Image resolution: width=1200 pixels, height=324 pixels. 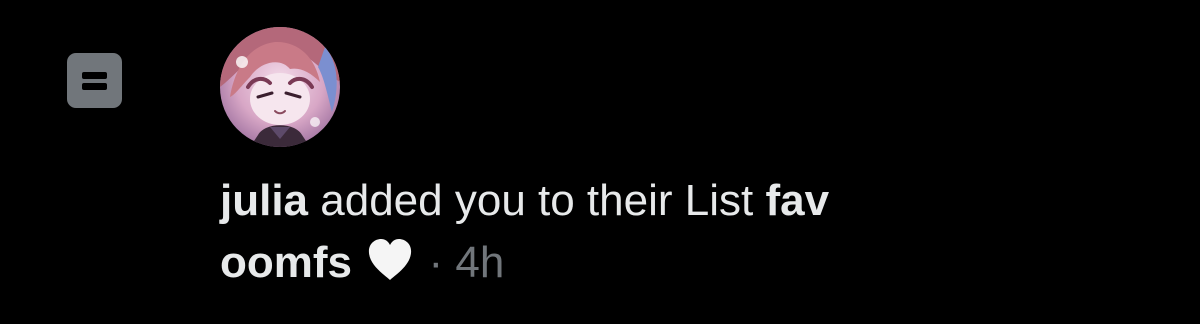 I want to click on list-name-part2: oomfs, so click(x=286, y=262).